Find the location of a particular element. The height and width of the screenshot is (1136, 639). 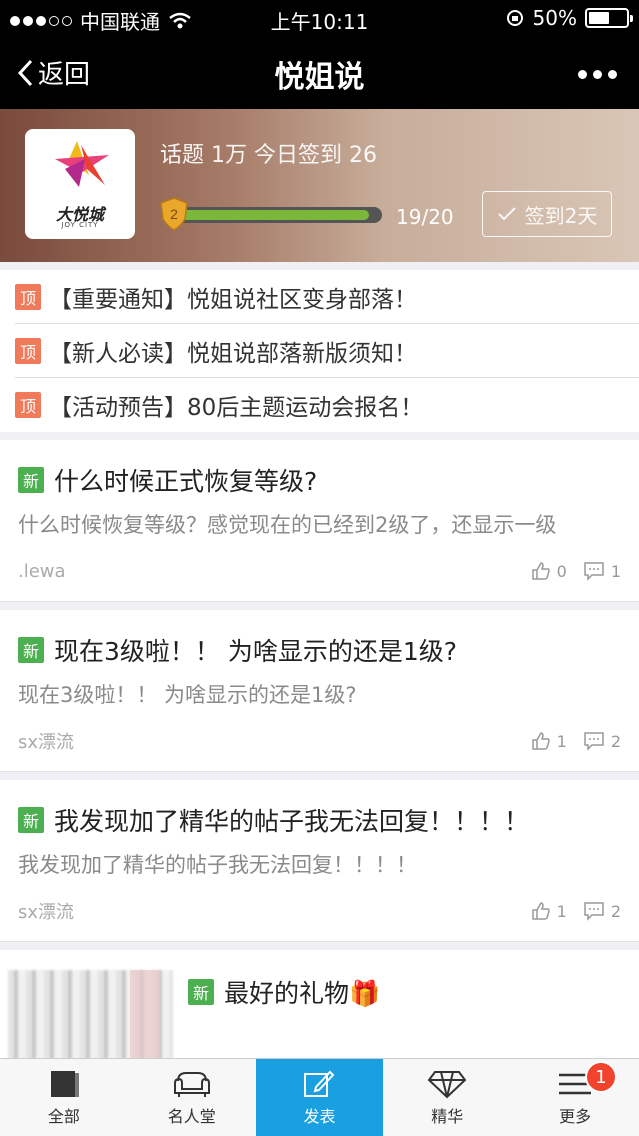

pinned-title: 【活动预告】80后主题运动会报名！ is located at coordinates (236, 408).